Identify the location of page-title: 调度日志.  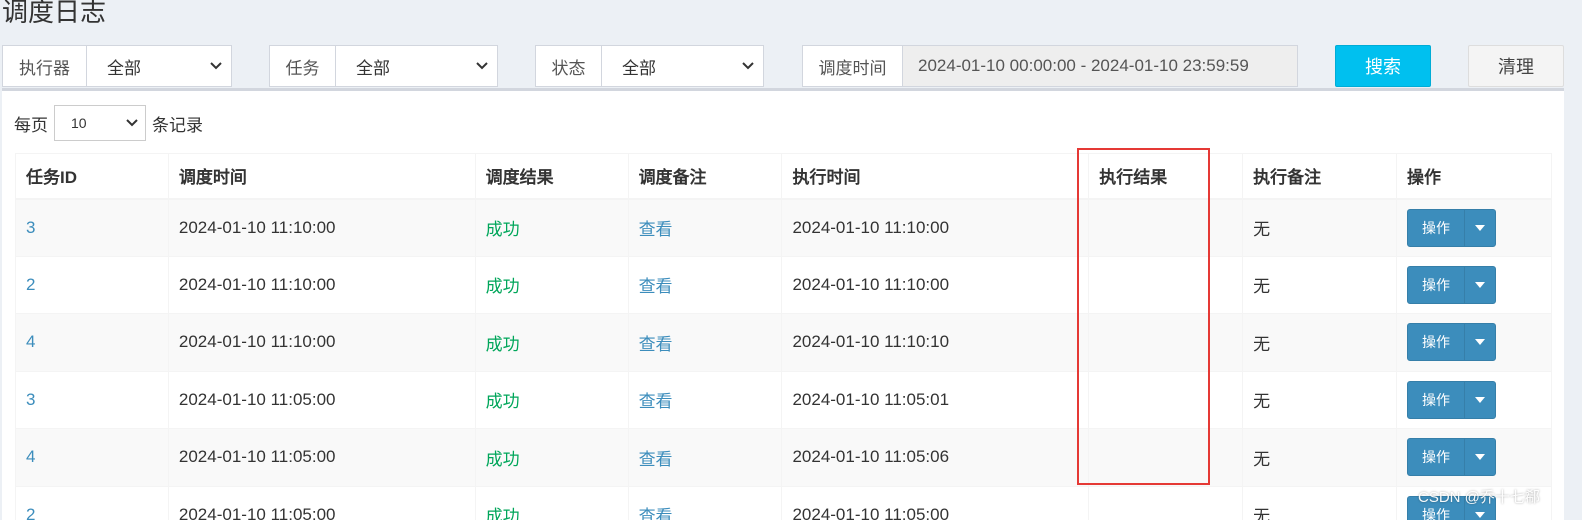
(54, 13).